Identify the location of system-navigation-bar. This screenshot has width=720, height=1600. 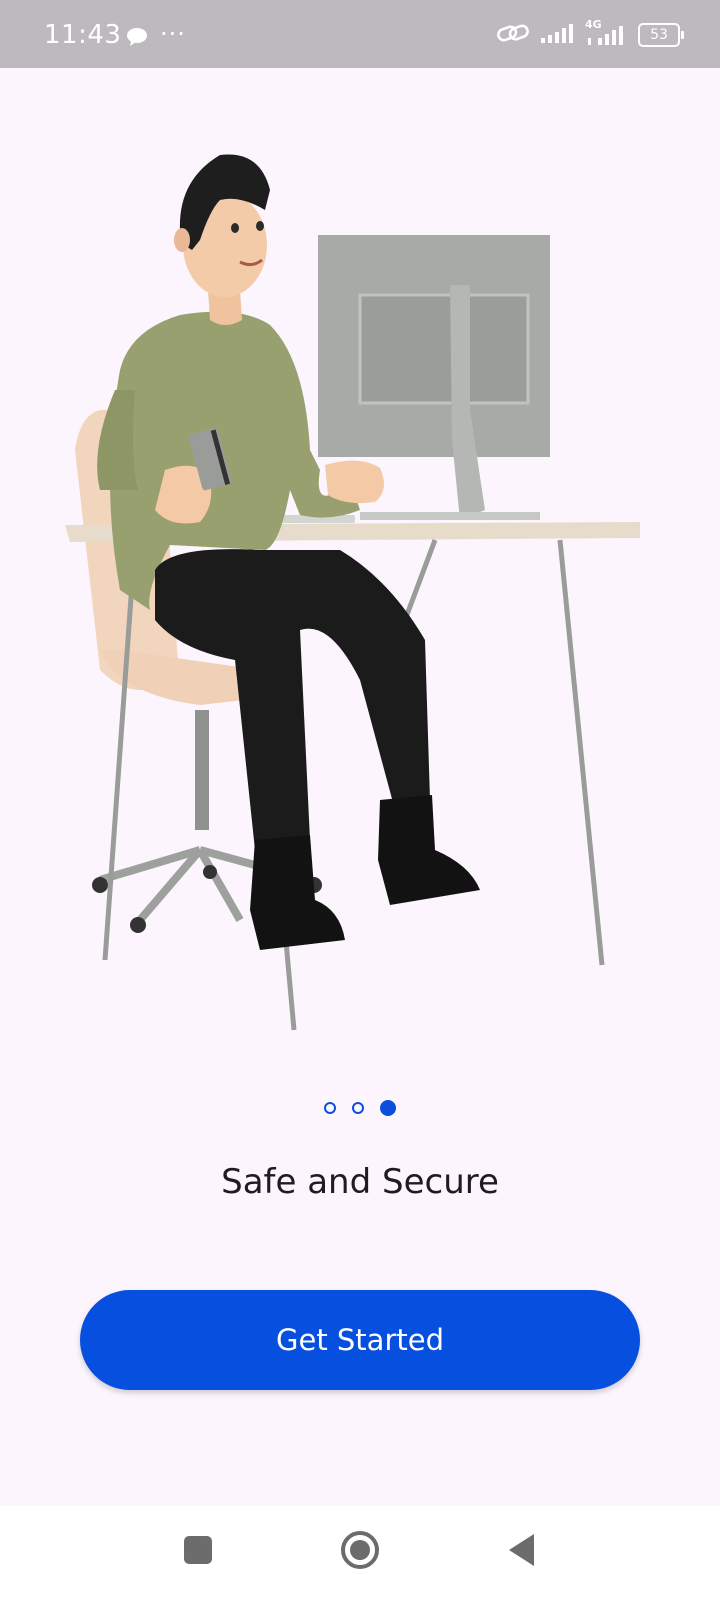
(360, 1553).